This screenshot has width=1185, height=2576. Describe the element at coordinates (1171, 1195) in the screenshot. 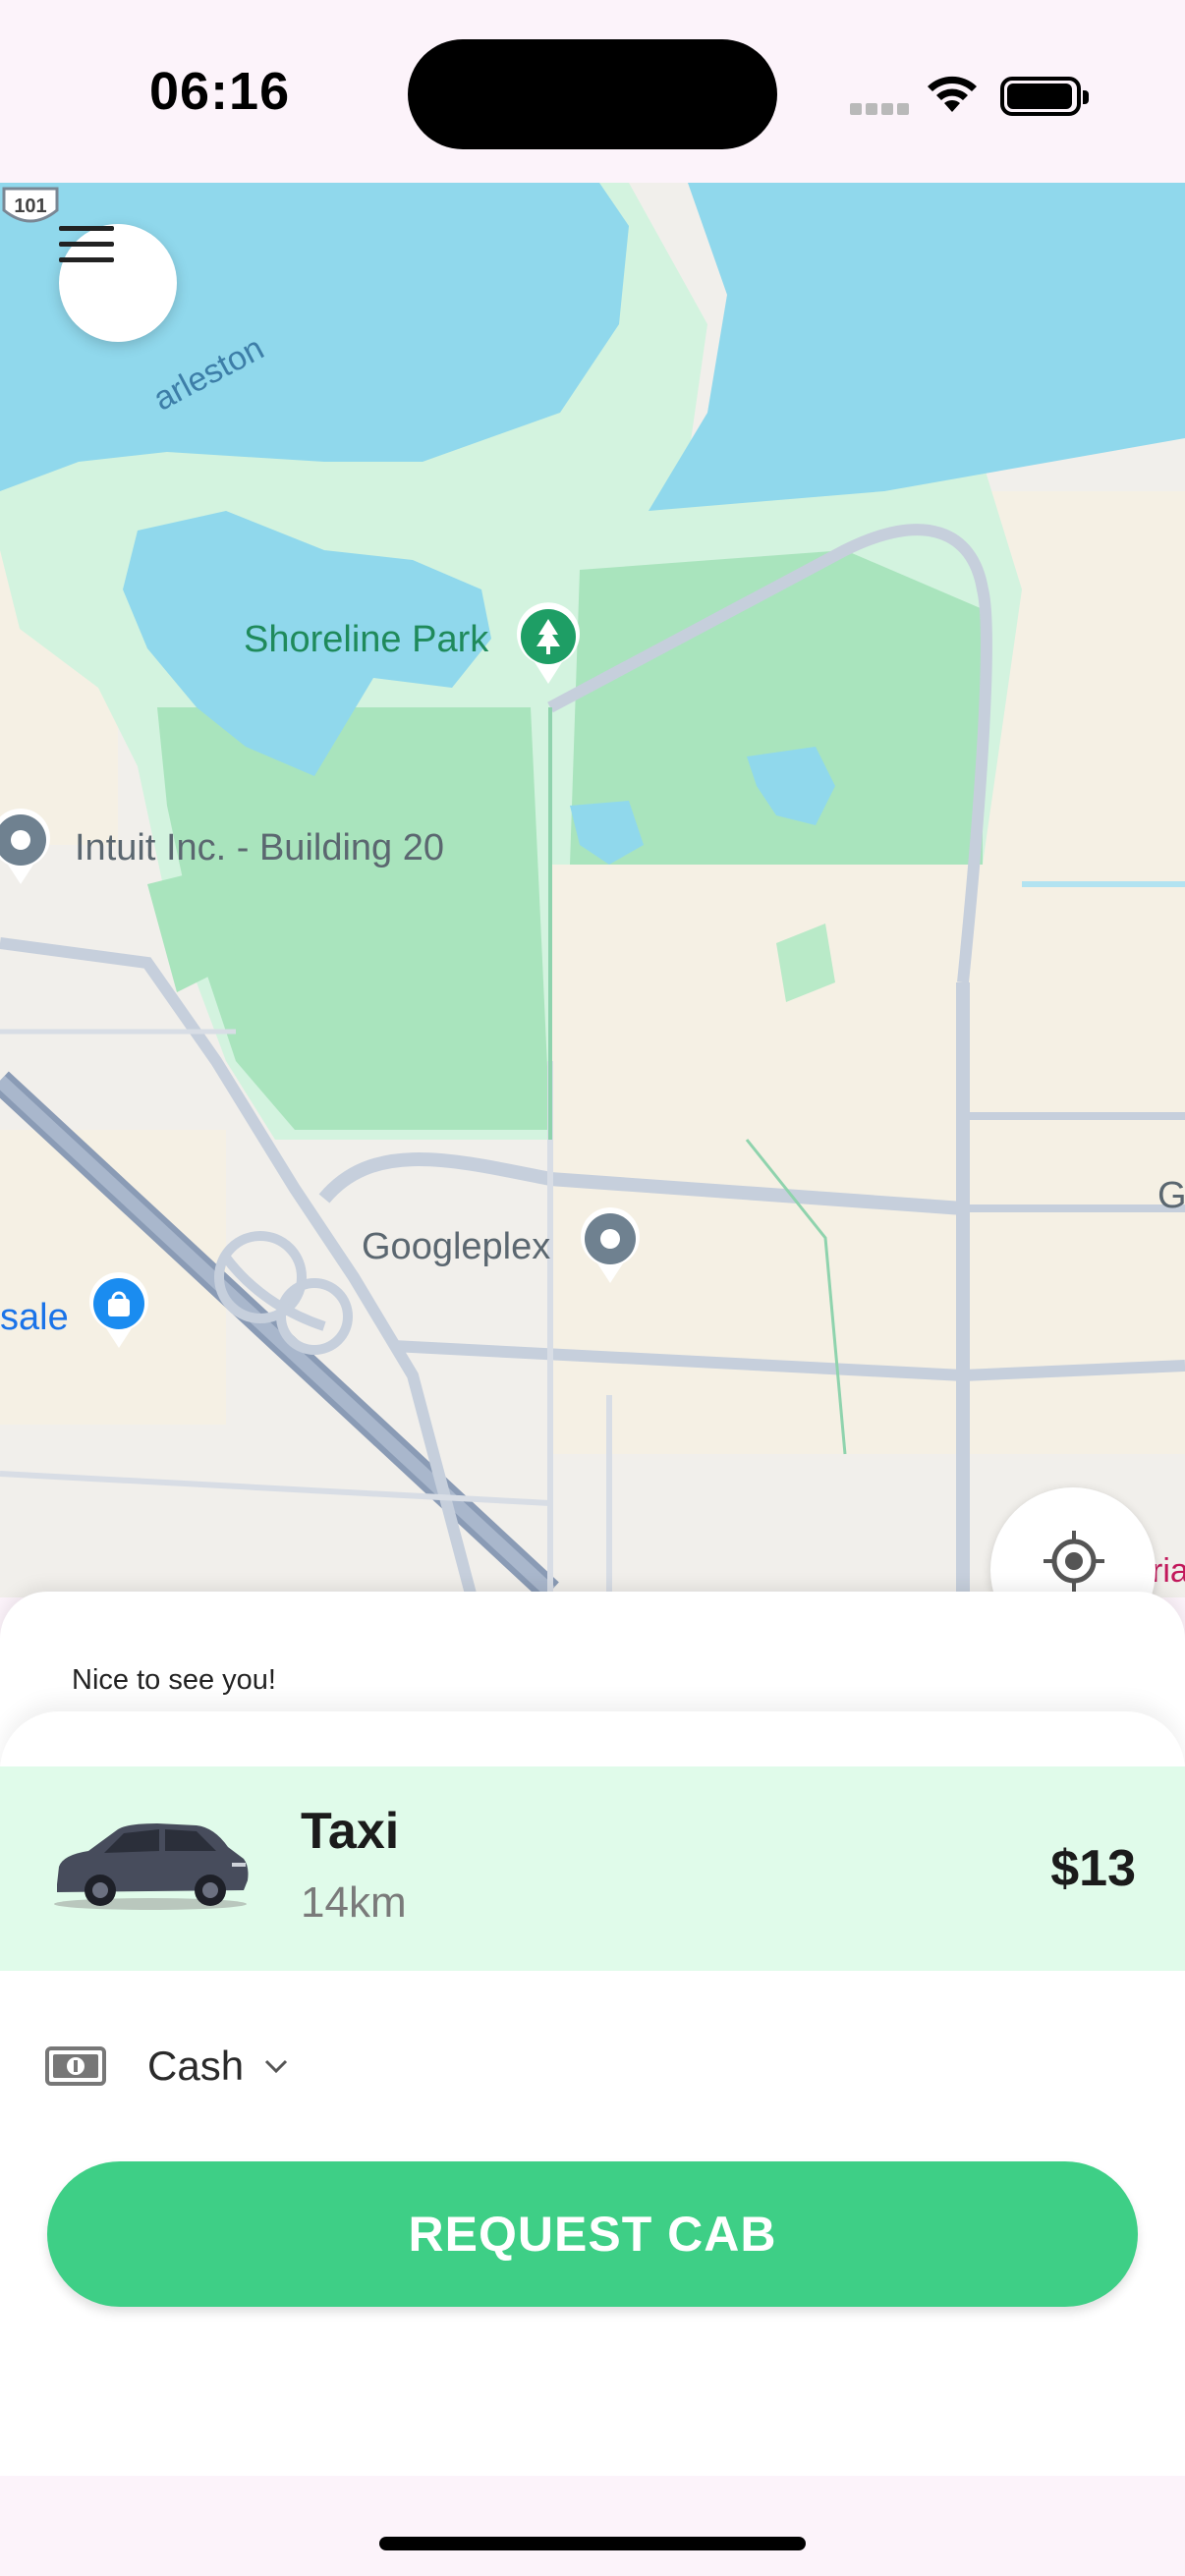

I see `map-label-edge-g: G` at that location.